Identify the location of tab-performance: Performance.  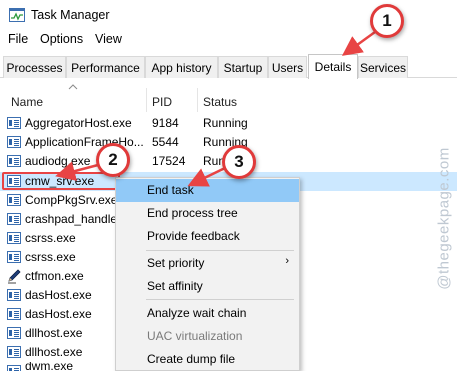
(105, 67).